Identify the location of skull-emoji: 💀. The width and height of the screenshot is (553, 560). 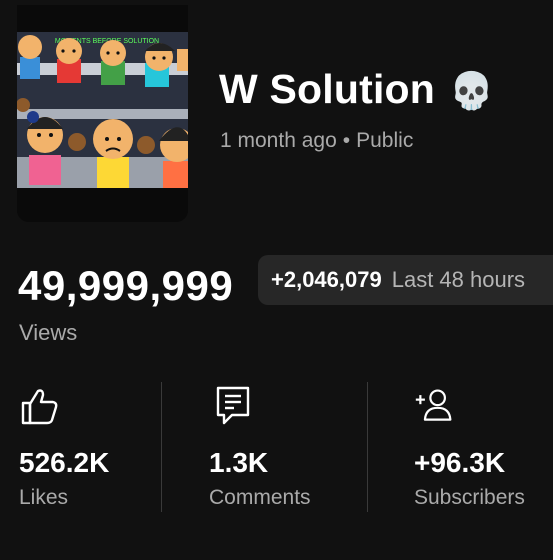
(472, 90).